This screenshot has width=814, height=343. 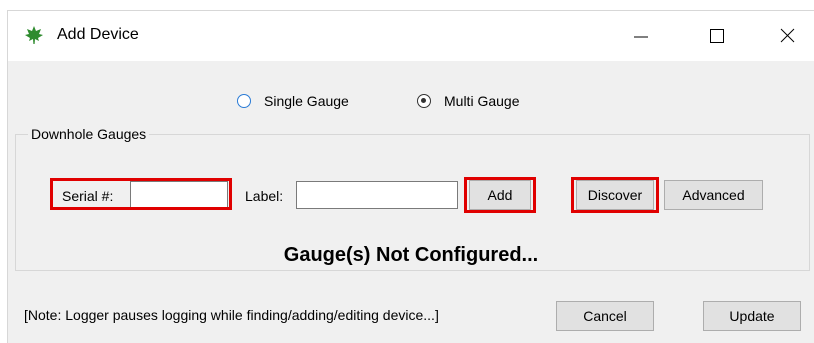 I want to click on maximize-button, so click(x=716, y=36).